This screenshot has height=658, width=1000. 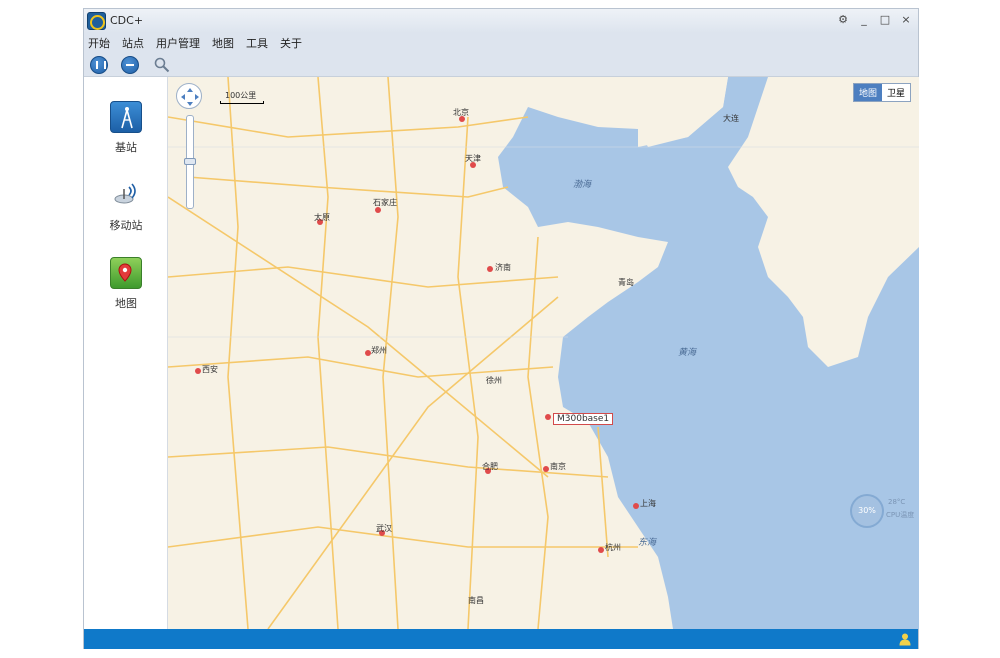 I want to click on pan-arrows-icon, so click(x=190, y=97).